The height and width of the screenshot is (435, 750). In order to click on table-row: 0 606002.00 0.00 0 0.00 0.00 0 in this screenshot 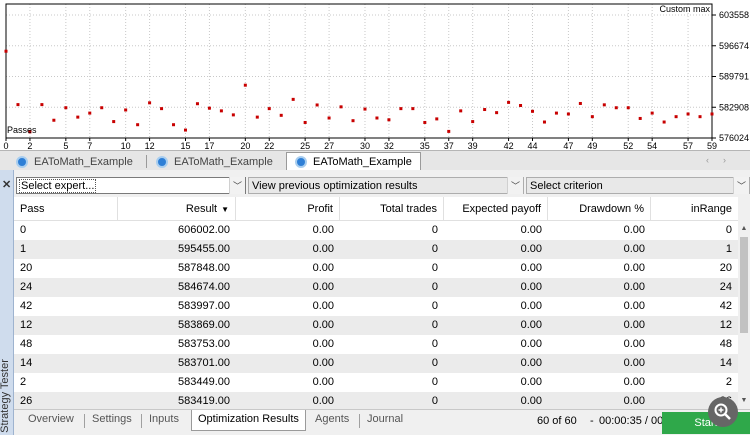, I will do `click(376, 230)`.